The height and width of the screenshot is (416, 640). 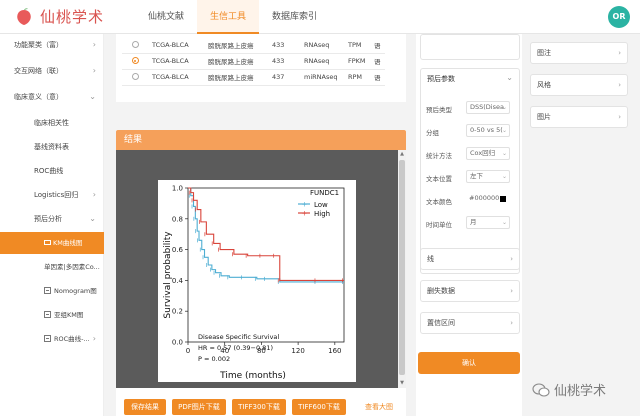 I want to click on x-tick-label: 120, so click(x=297, y=351).